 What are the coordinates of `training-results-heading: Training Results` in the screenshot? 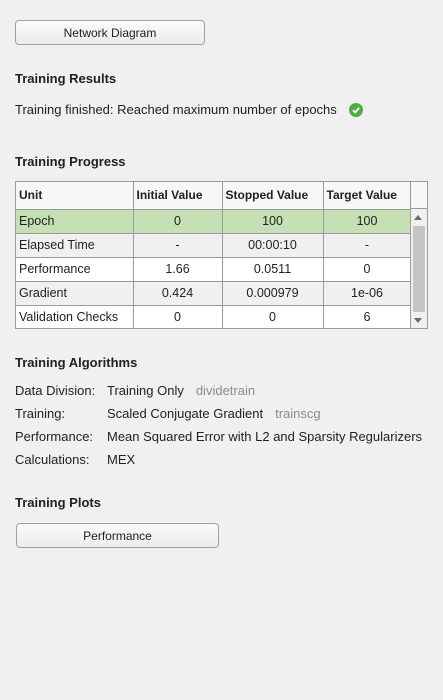 It's located at (66, 78).